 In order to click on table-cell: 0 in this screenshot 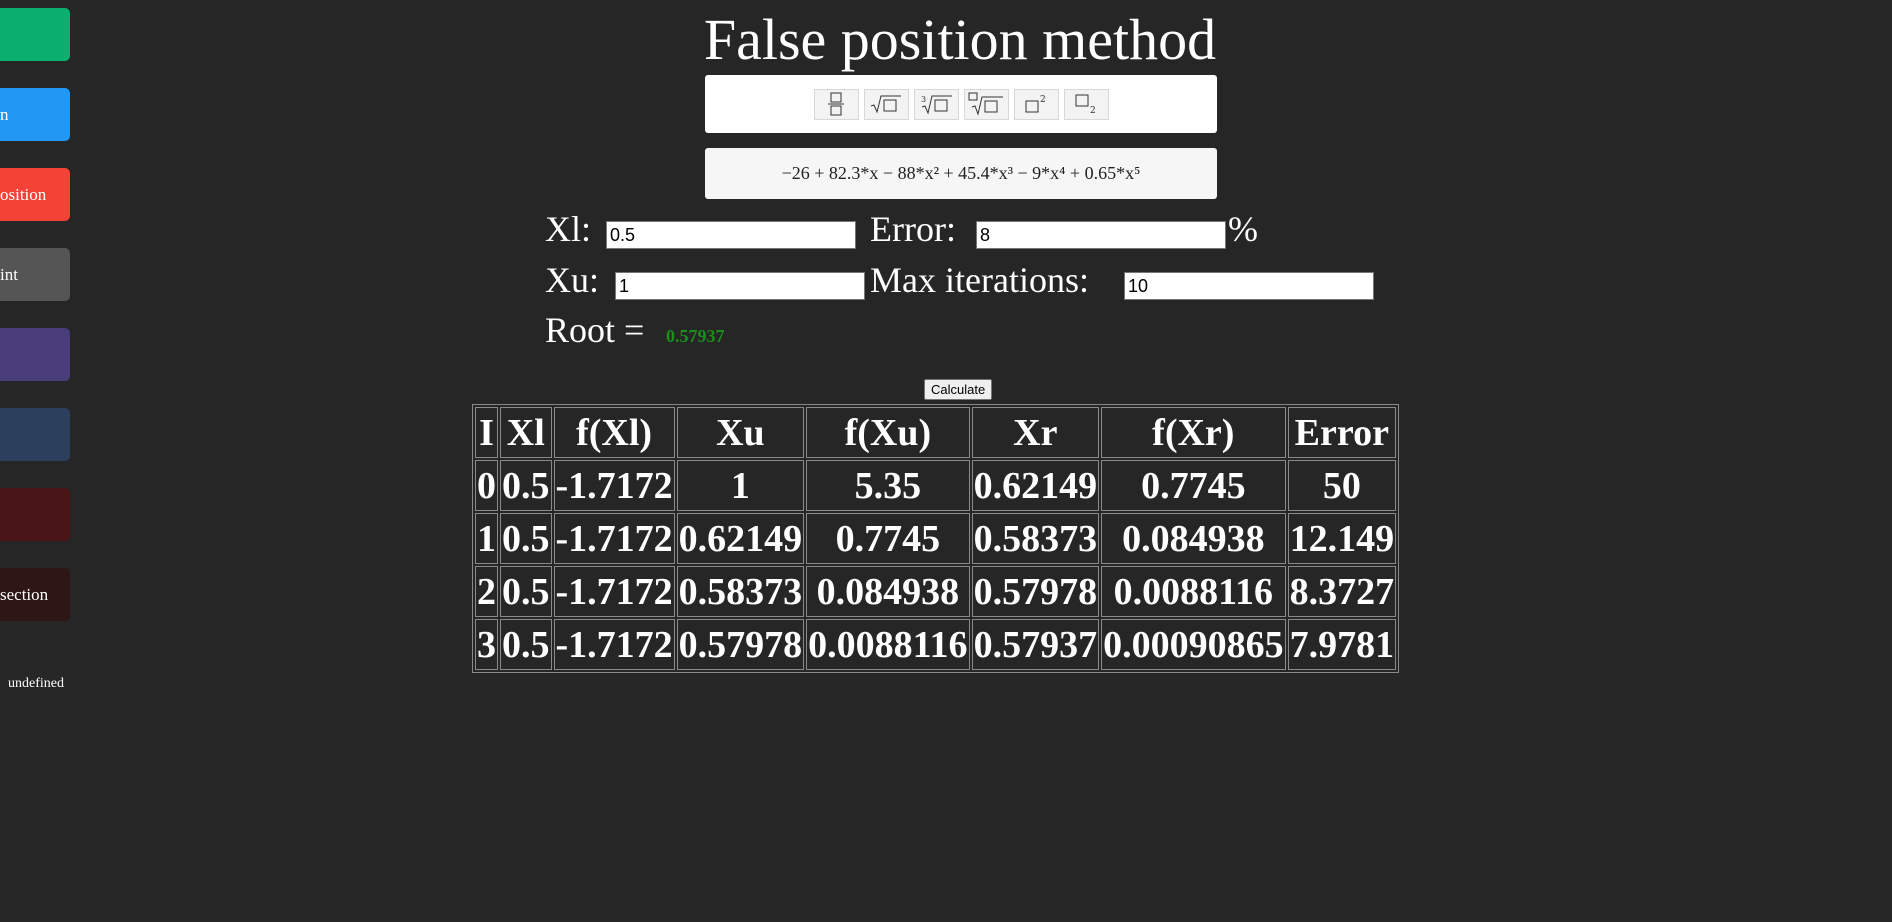, I will do `click(486, 485)`.